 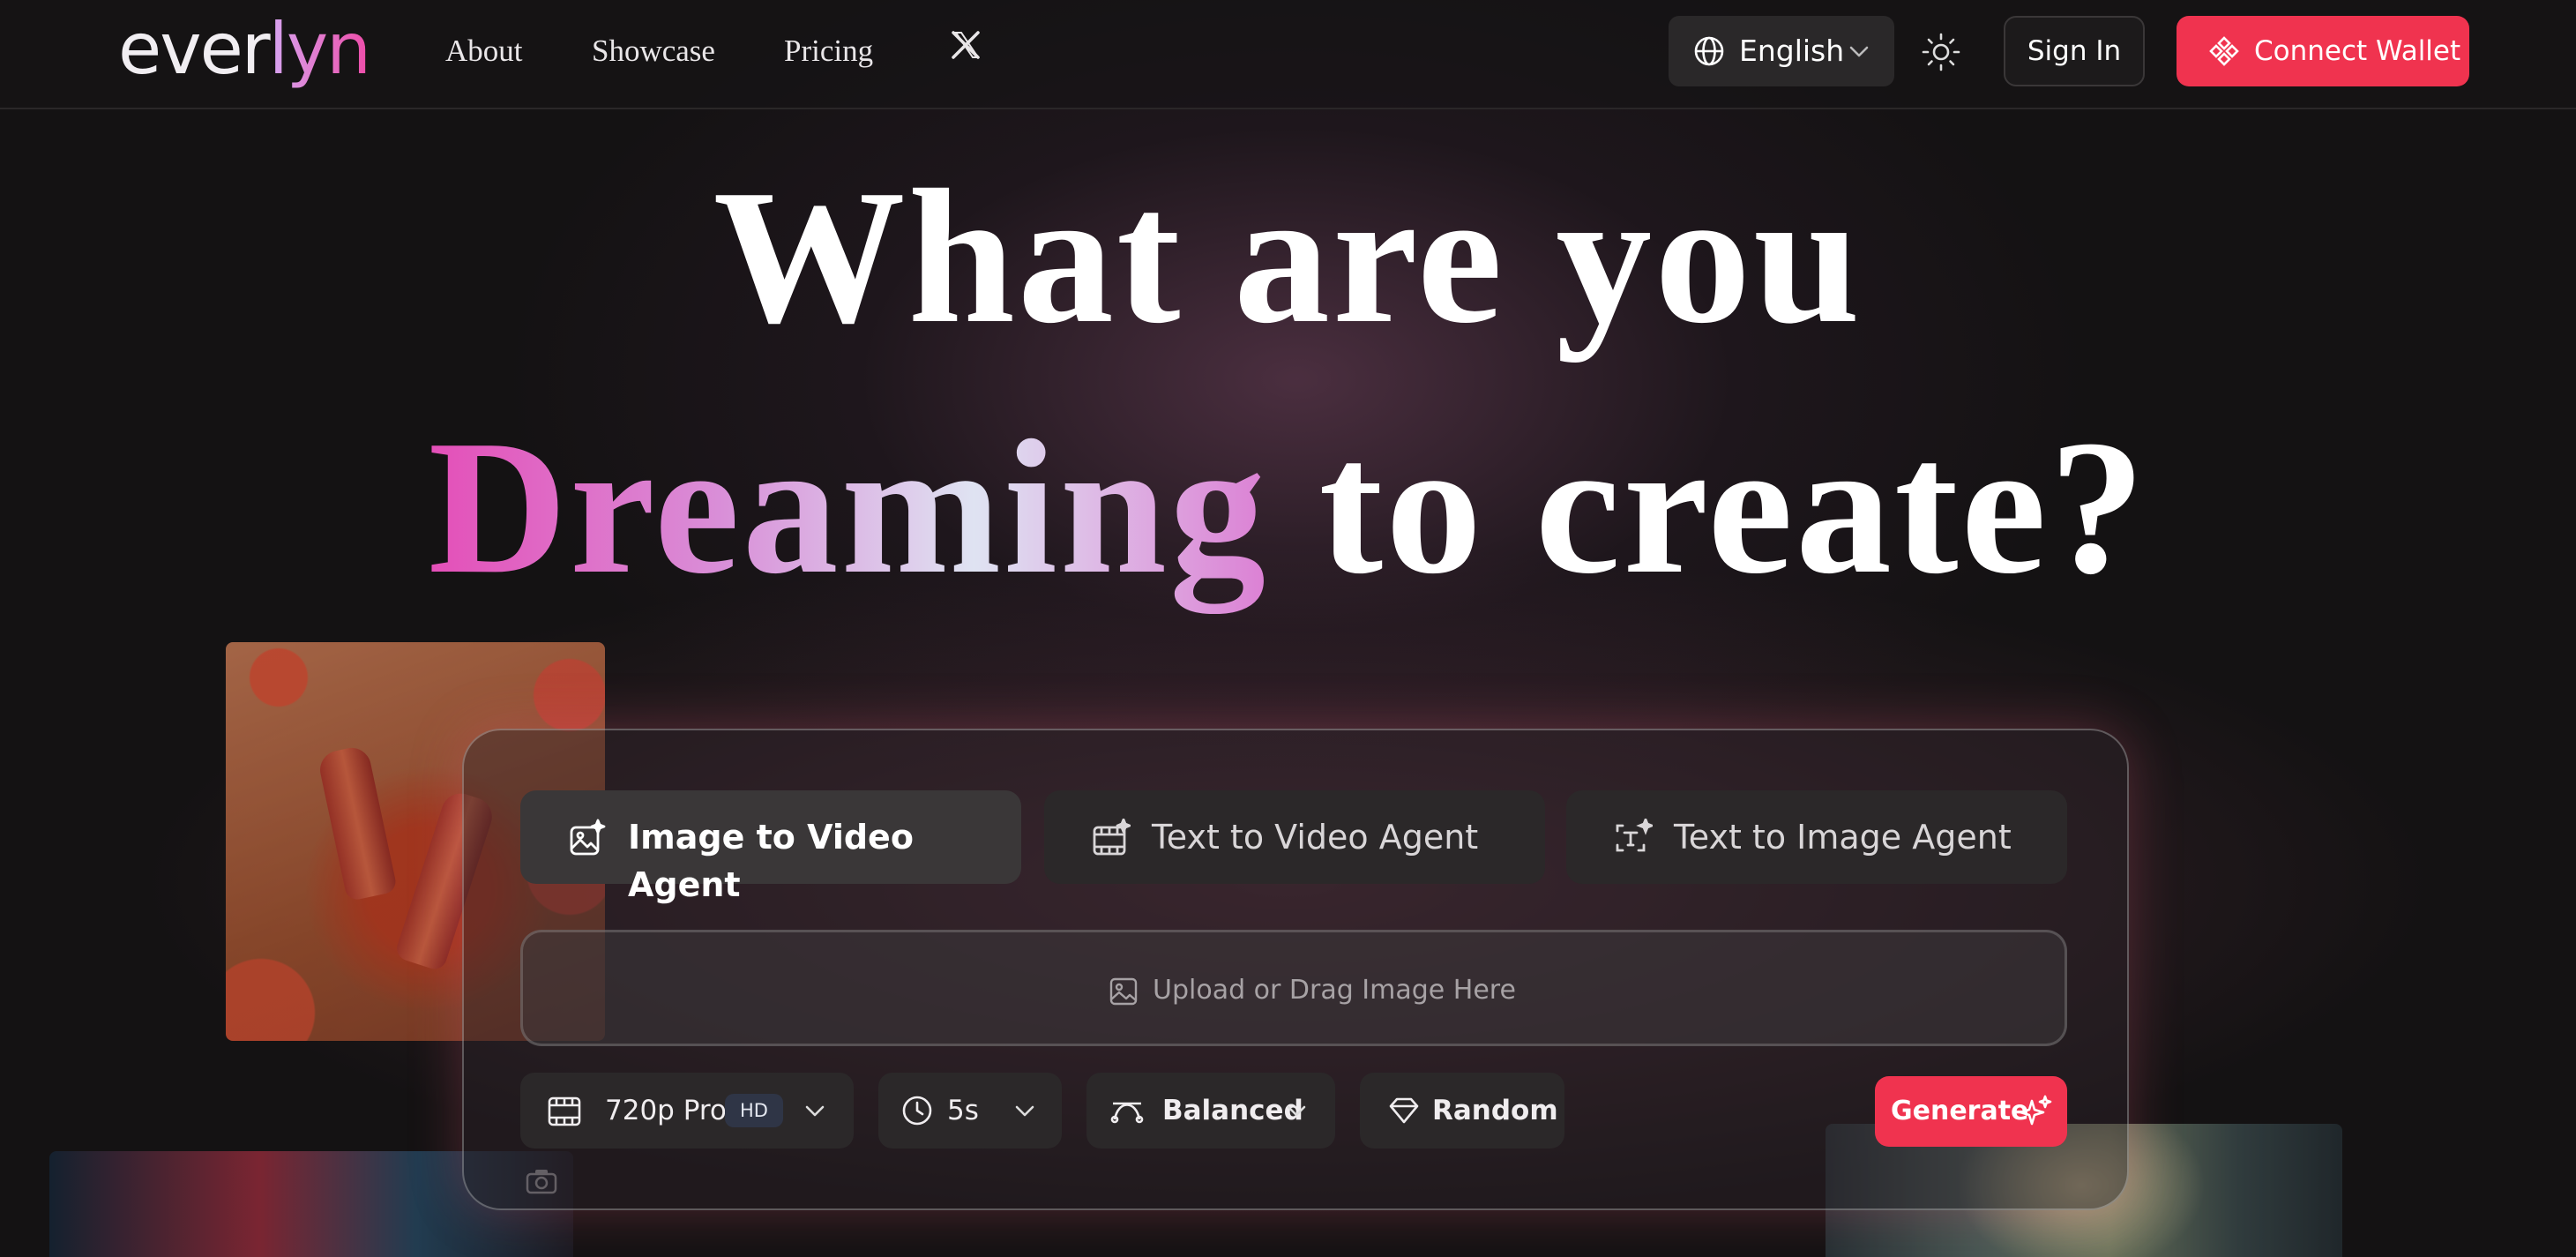 I want to click on motion-label: Balanced, so click(x=1232, y=1110).